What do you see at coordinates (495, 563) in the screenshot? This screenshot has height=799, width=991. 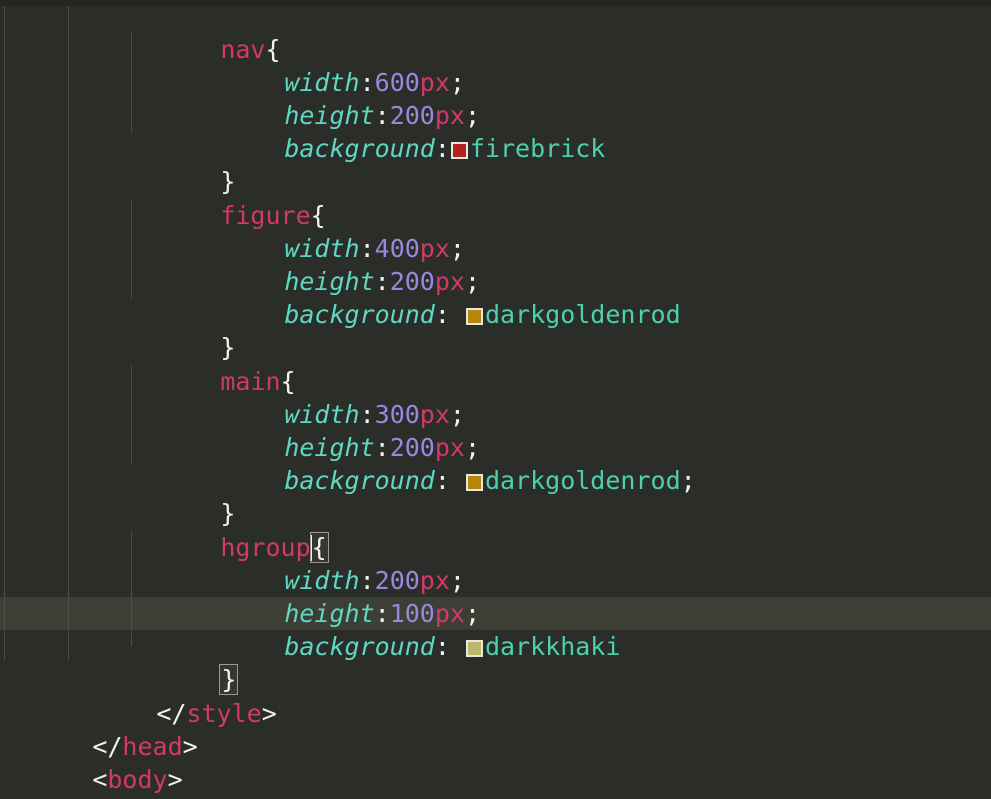 I see `code-line-hgroup-width: width:200px;` at bounding box center [495, 563].